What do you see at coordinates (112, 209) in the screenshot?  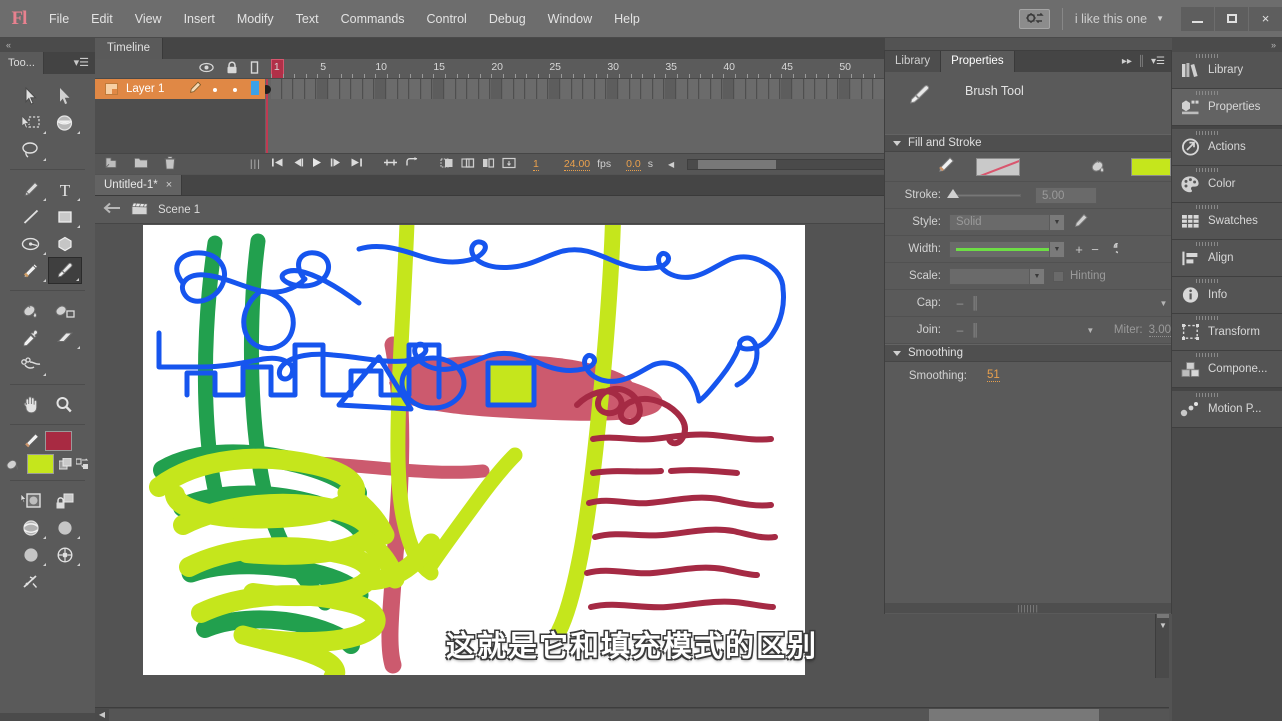 I see `back-arrow-icon` at bounding box center [112, 209].